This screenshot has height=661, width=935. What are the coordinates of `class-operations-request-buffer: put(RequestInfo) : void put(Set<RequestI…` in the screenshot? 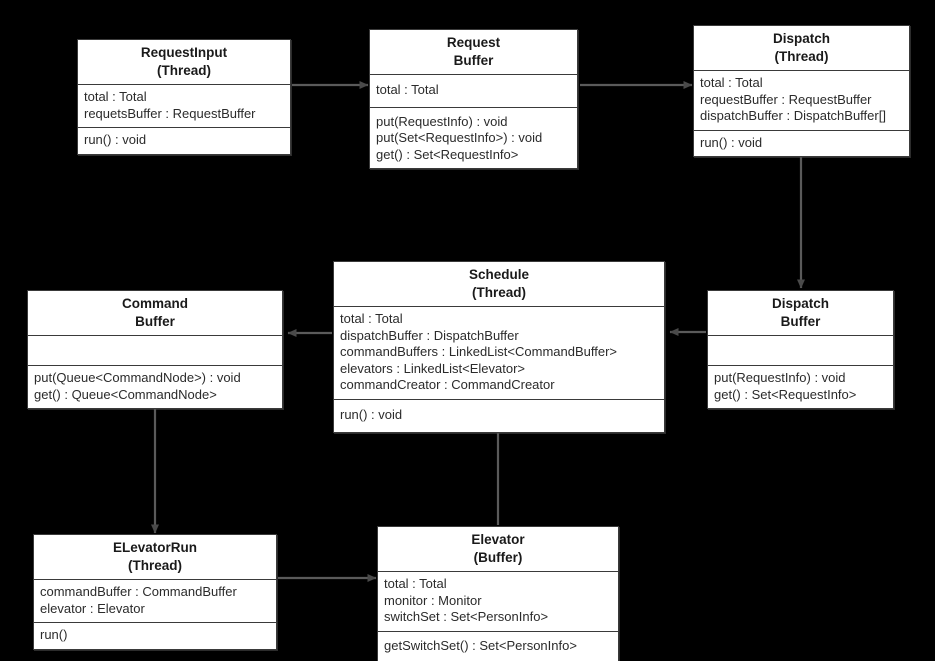 It's located at (473, 138).